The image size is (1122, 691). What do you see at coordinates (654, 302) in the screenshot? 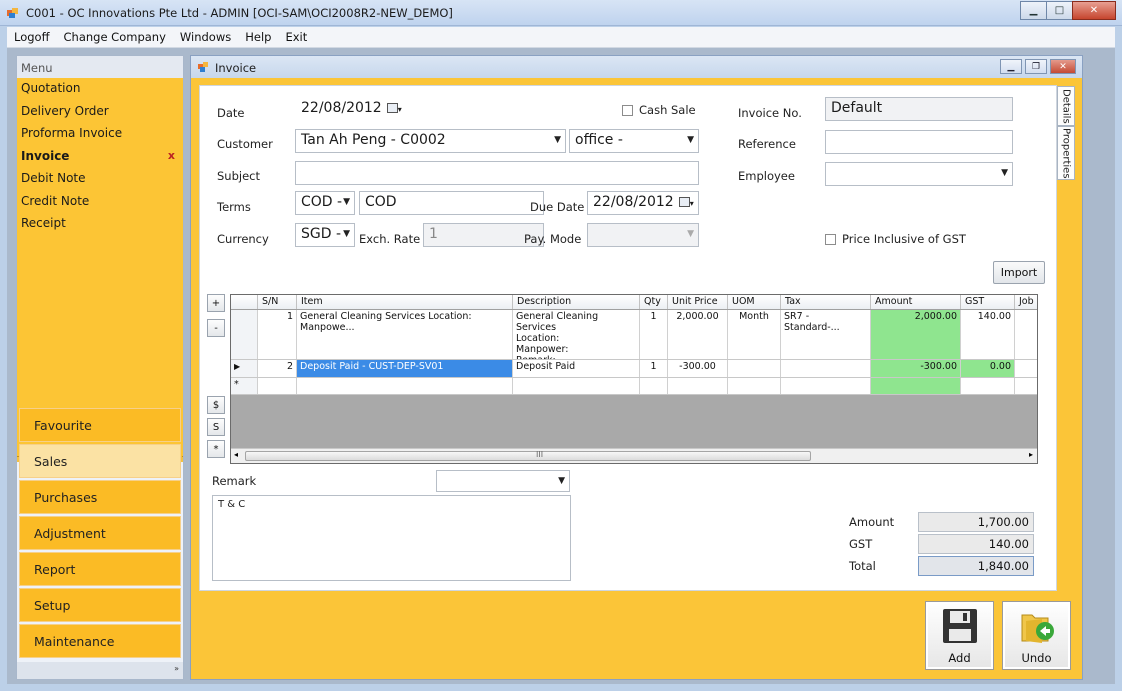
I see `column-header: Qty` at bounding box center [654, 302].